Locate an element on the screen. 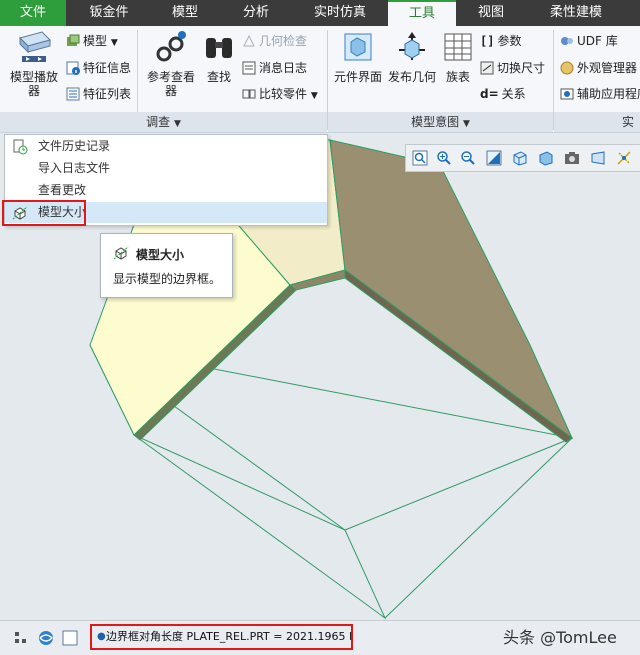  status-message: ● 边界框对角长度 PLATE_REL.PRT = 2021.1965 MM。 is located at coordinates (221, 637).